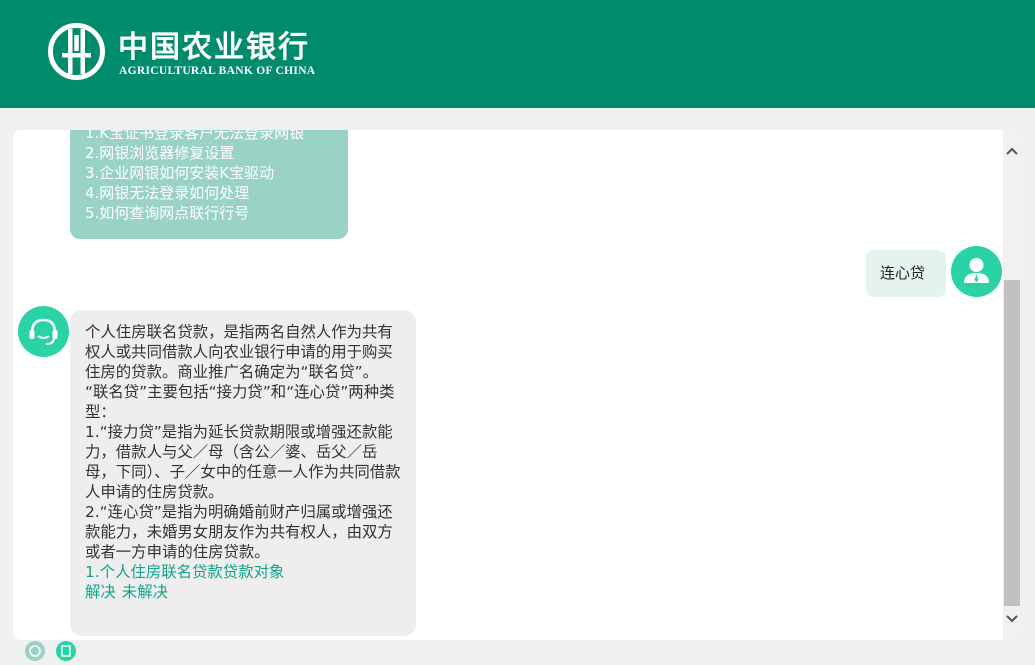 The image size is (1035, 665). Describe the element at coordinates (194, 213) in the screenshot. I see `suggestion-item: 5.如何查询网点联行行号` at that location.